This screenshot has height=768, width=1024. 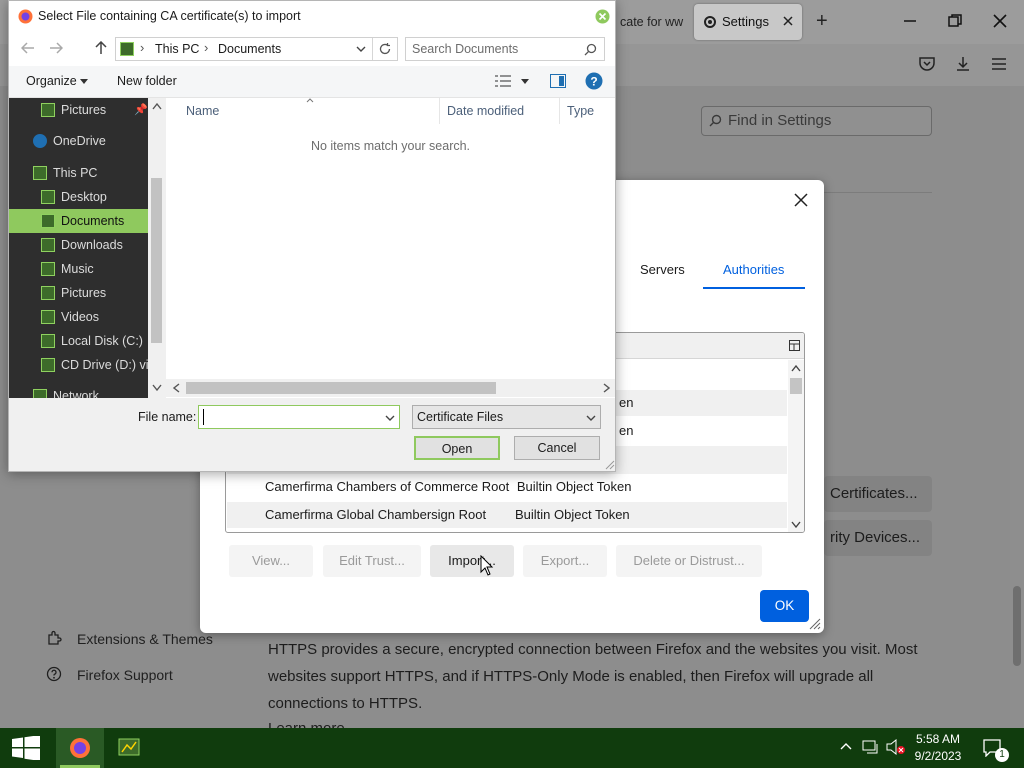 What do you see at coordinates (129, 748) in the screenshot?
I see `app-icon` at bounding box center [129, 748].